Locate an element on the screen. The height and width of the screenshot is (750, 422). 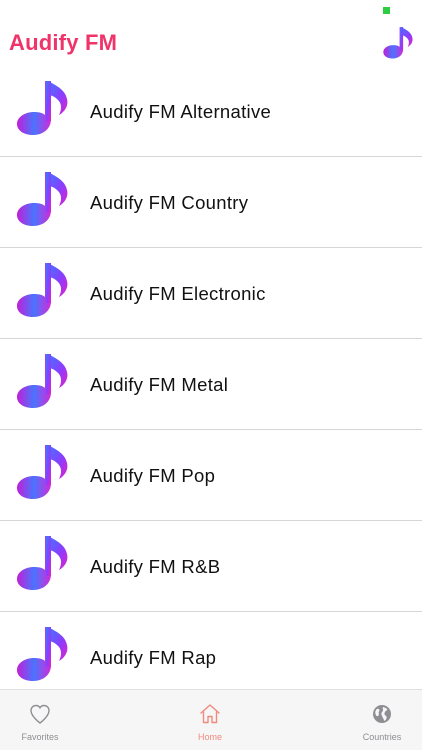
home-icon is located at coordinates (210, 714).